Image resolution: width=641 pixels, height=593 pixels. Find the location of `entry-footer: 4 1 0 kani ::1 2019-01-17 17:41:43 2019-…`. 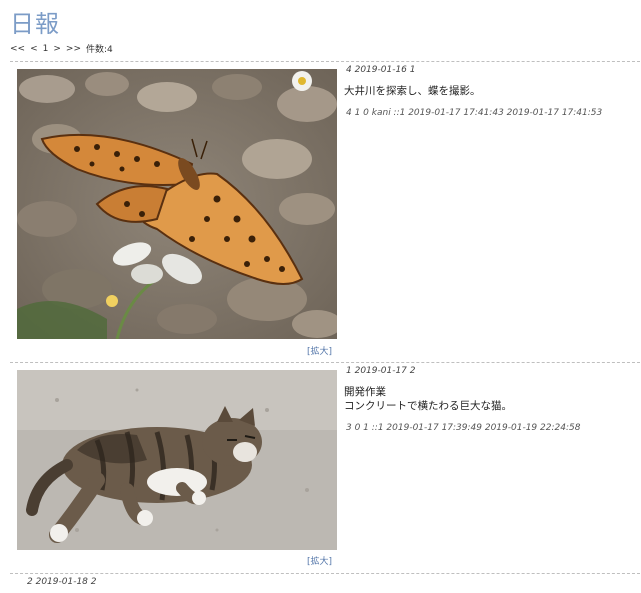

entry-footer: 4 1 0 kani ::1 2019-01-17 17:41:43 2019-… is located at coordinates (474, 113).